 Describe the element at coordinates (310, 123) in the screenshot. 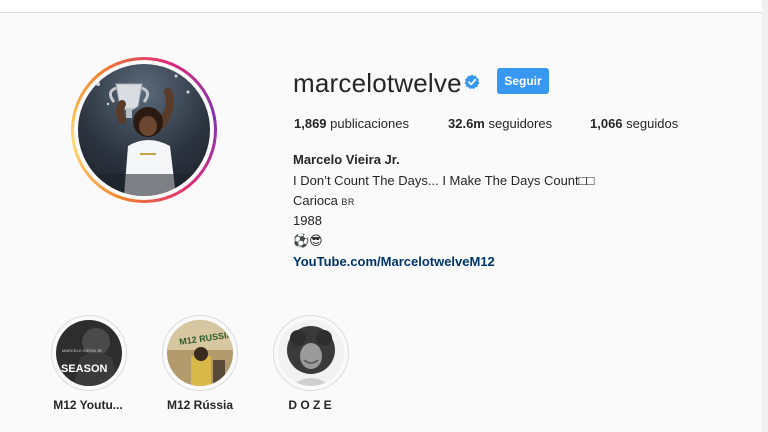

I see `posts-count: 1,869` at that location.